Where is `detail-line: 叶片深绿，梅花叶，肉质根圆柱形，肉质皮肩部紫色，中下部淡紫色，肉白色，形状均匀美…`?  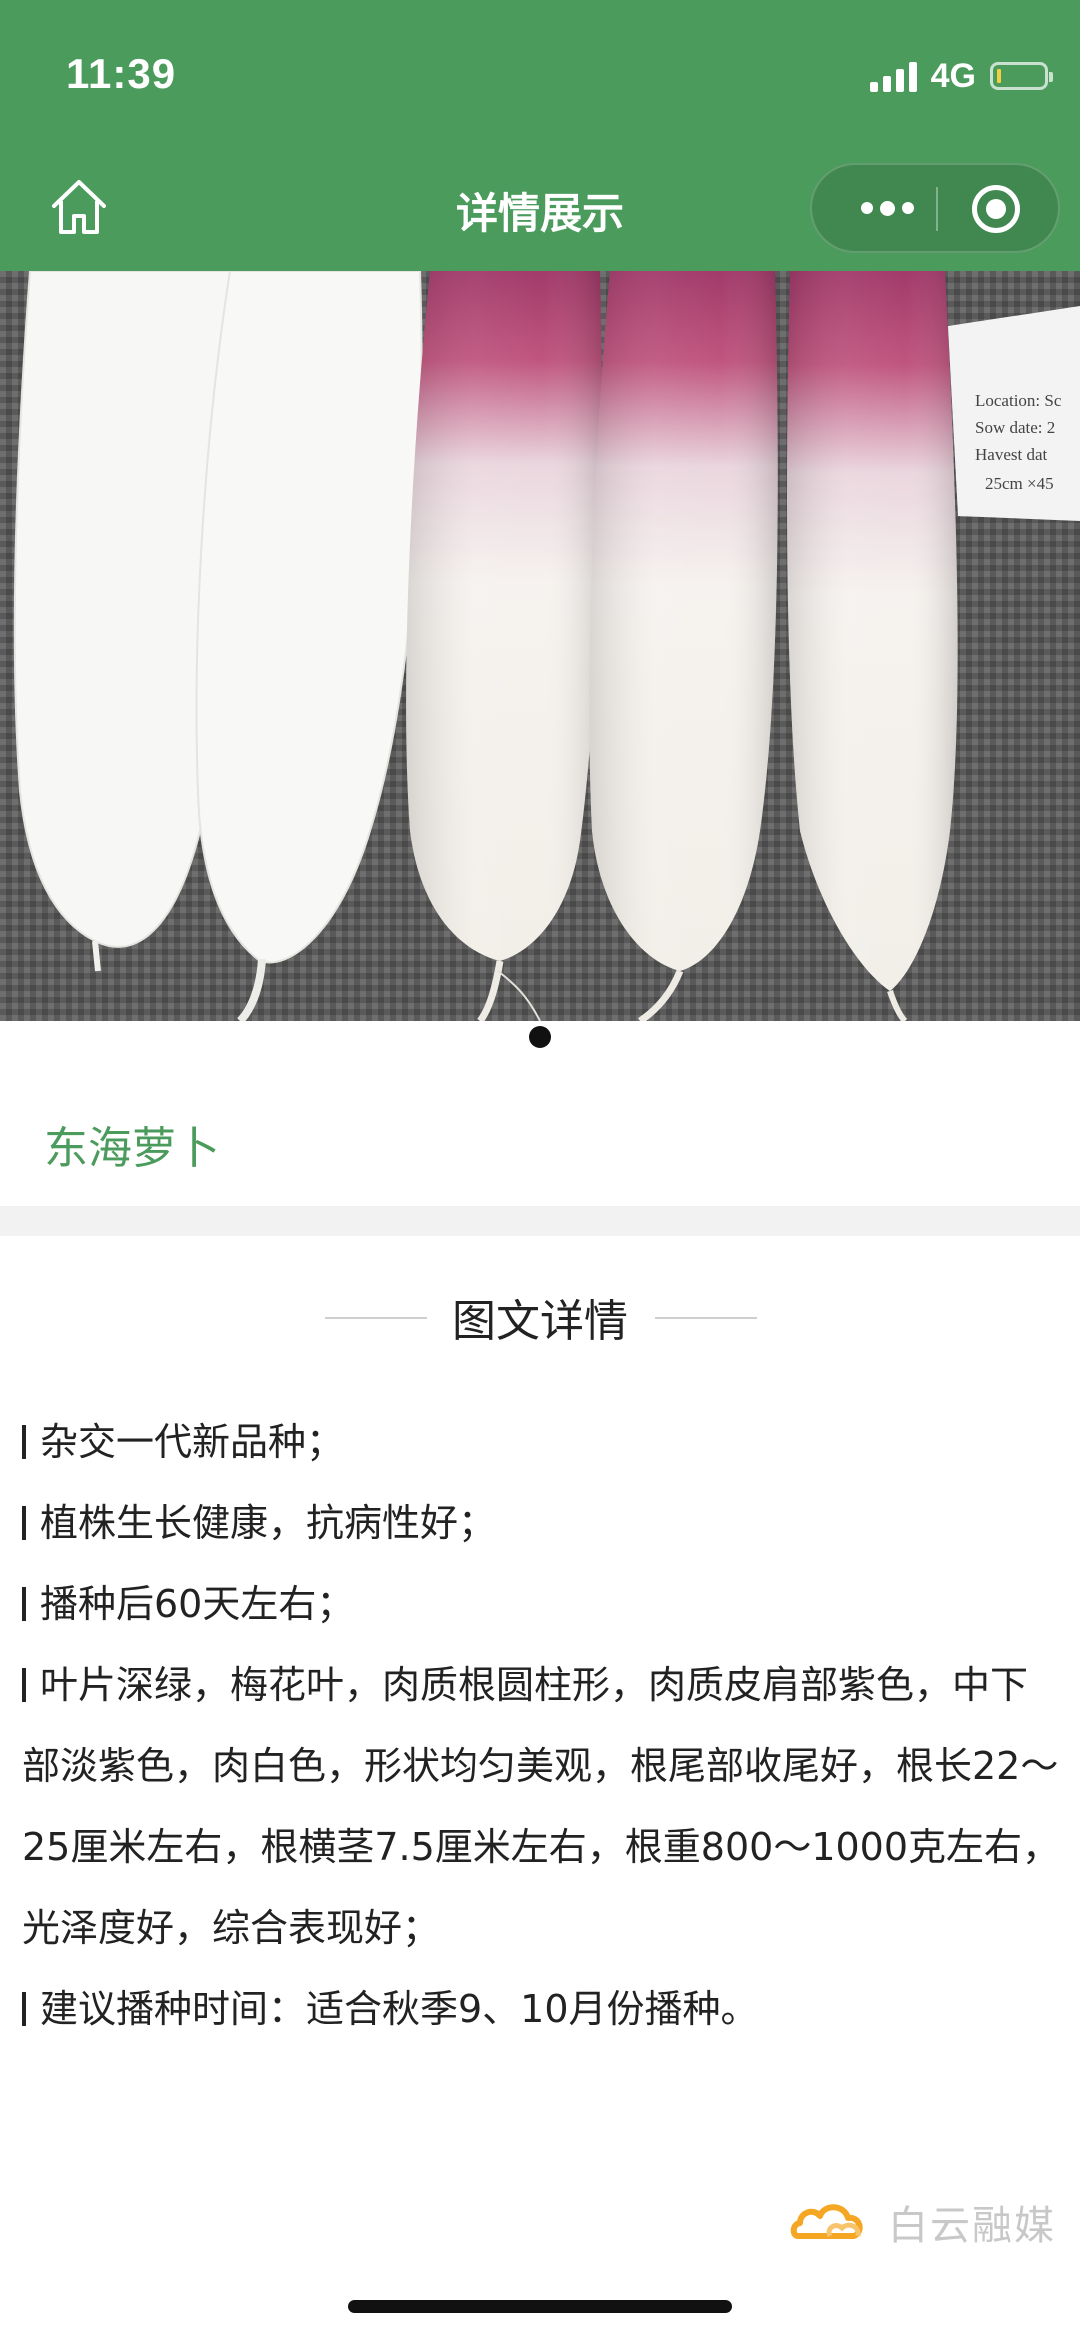 detail-line: 叶片深绿，梅花叶，肉质根圆柱形，肉质皮肩部紫色，中下部淡紫色，肉白色，形状均匀美… is located at coordinates (541, 1806).